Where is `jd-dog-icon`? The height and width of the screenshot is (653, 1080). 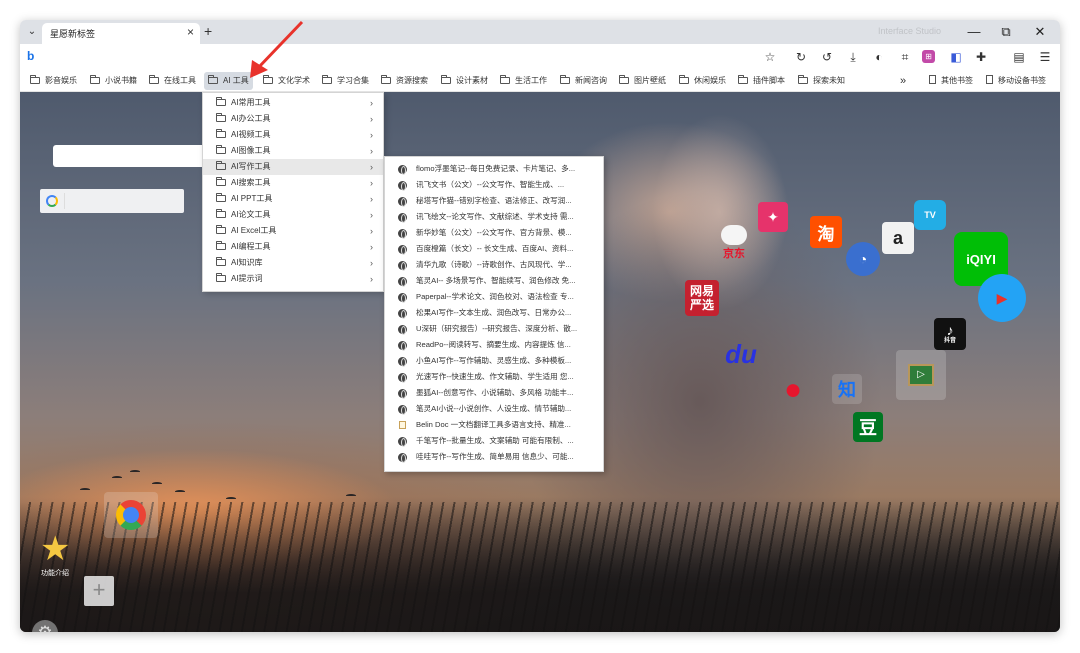
jd-dog-icon is located at coordinates (734, 235).